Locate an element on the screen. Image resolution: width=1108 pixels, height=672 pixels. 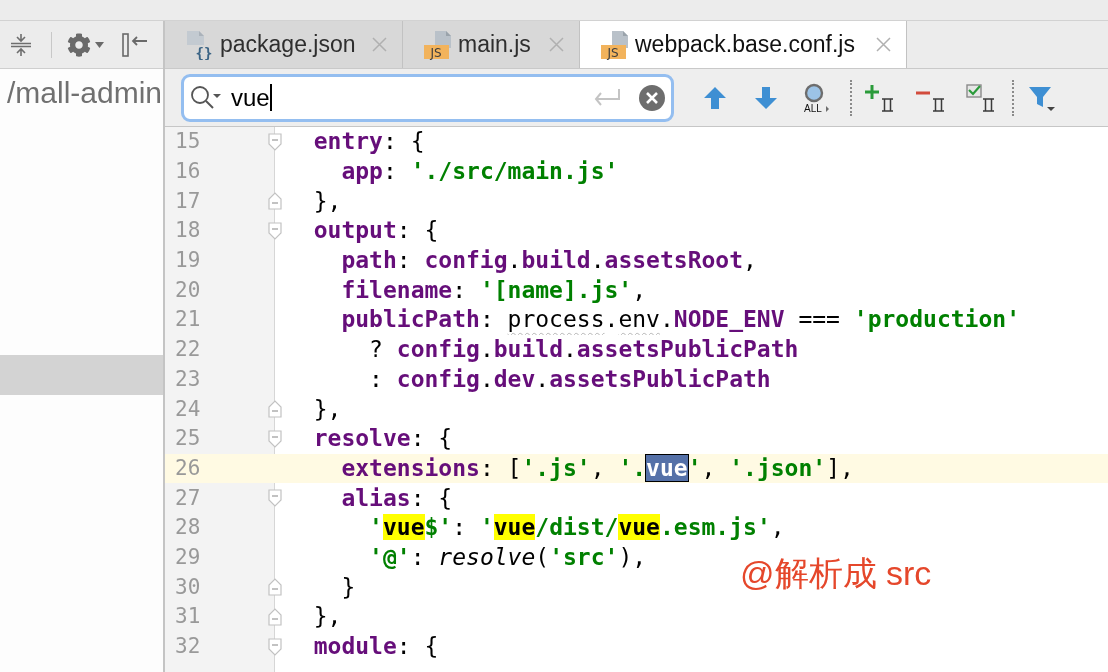
code-line: 'vue$': 'vue/dist/vue.esm.js', is located at coordinates (577, 528).